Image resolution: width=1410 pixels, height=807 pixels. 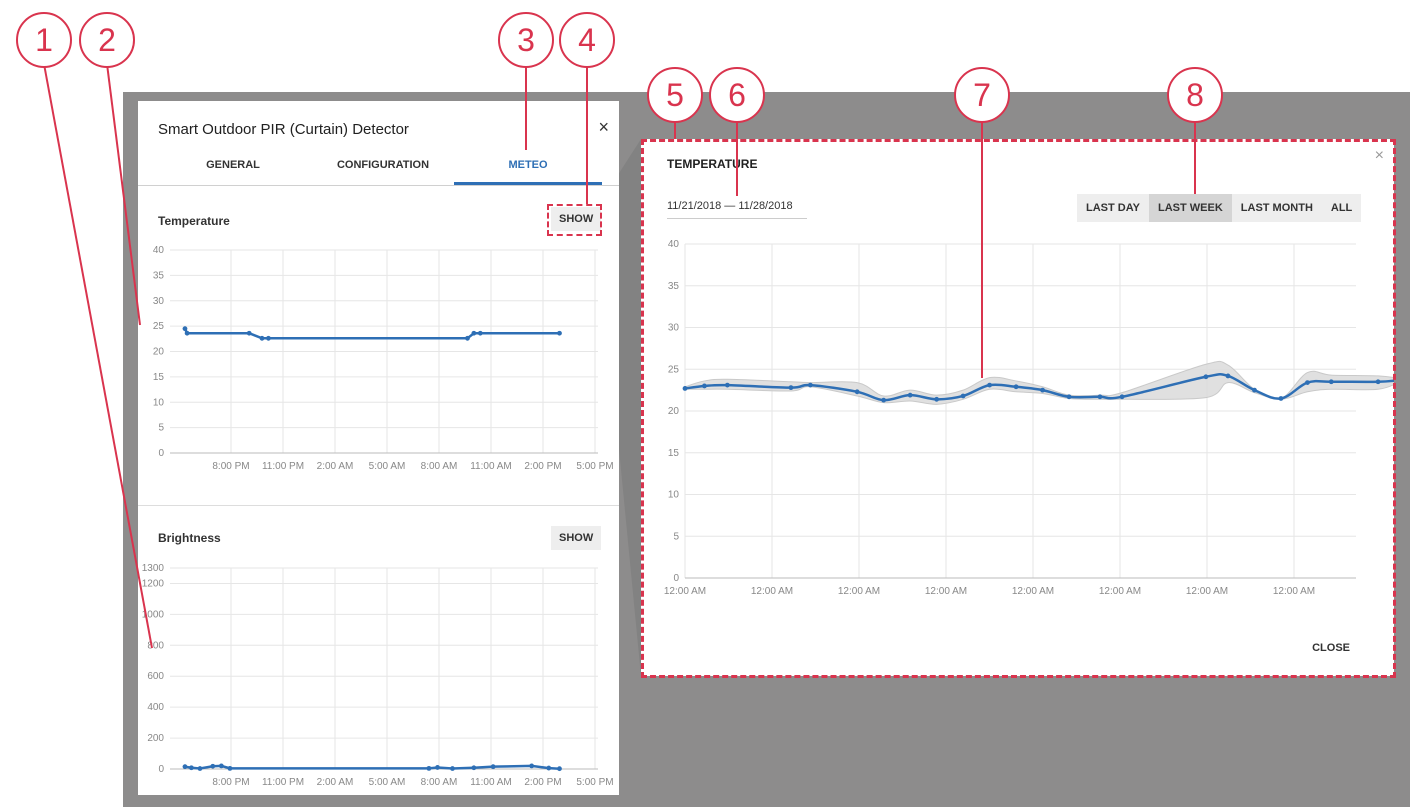 What do you see at coordinates (1039, 382) in the screenshot?
I see `range-band` at bounding box center [1039, 382].